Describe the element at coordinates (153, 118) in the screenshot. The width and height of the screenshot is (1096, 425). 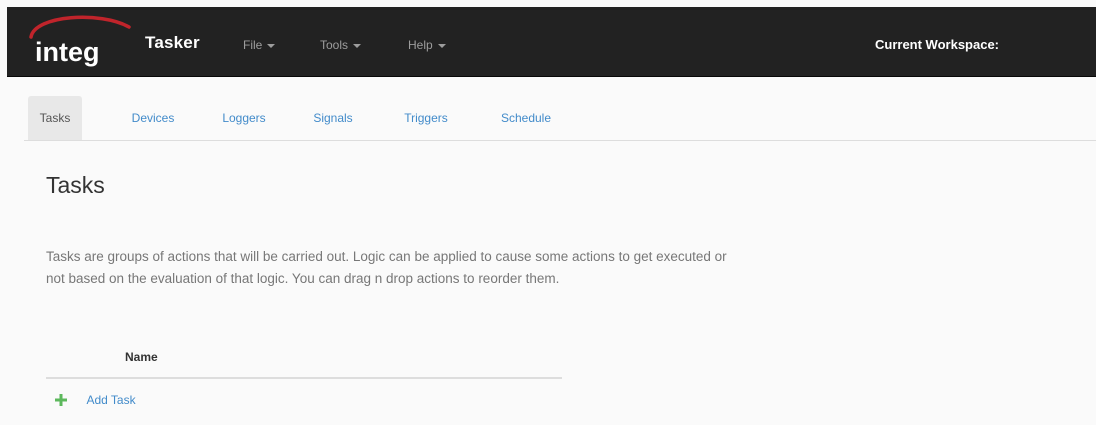
I see `tab-devices: Devices` at that location.